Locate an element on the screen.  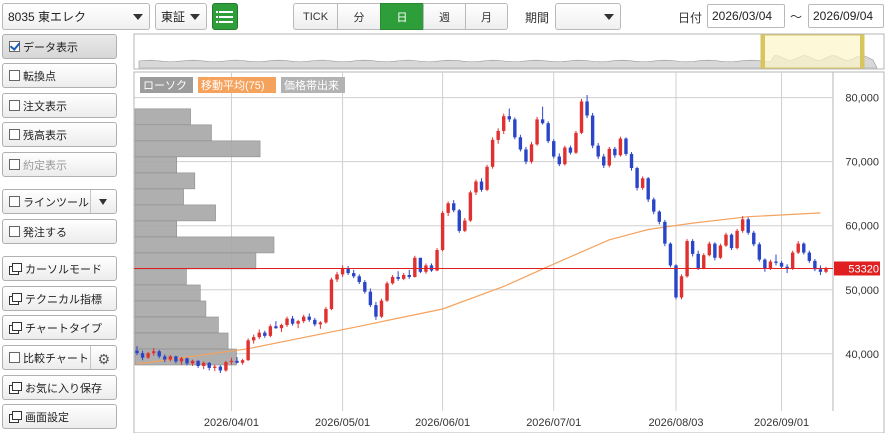
sidebar-item-label: ラインツール is located at coordinates (56, 202).